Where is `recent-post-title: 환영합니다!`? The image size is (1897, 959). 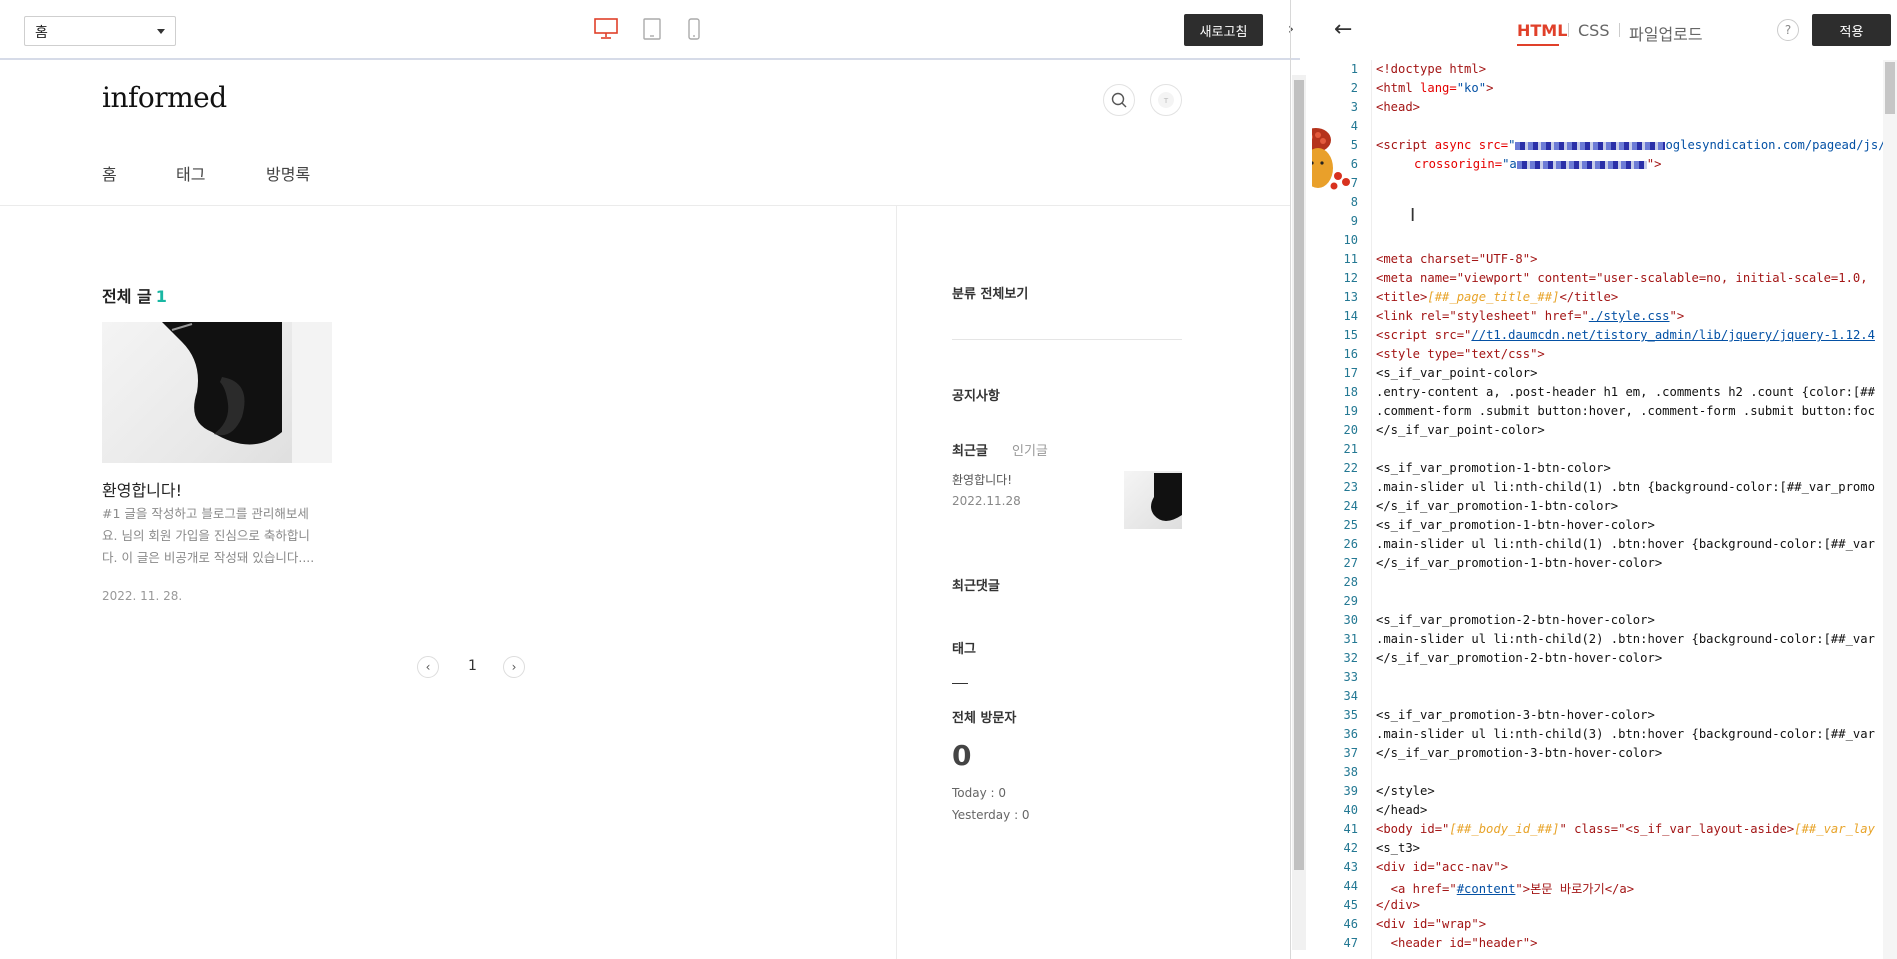
recent-post-title: 환영합니다! is located at coordinates (982, 479).